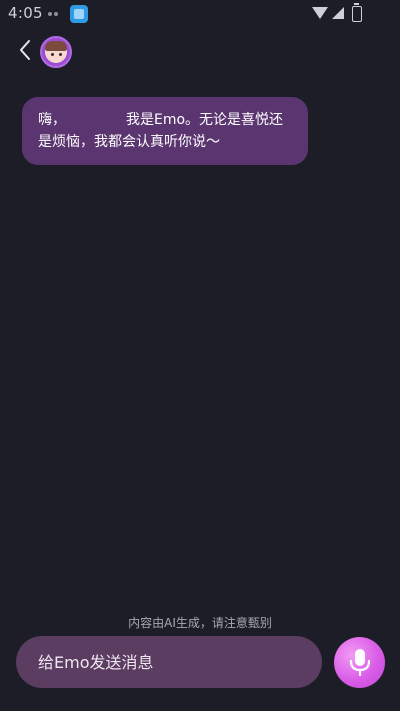 The width and height of the screenshot is (400, 711). I want to click on avatar-hair, so click(56, 46).